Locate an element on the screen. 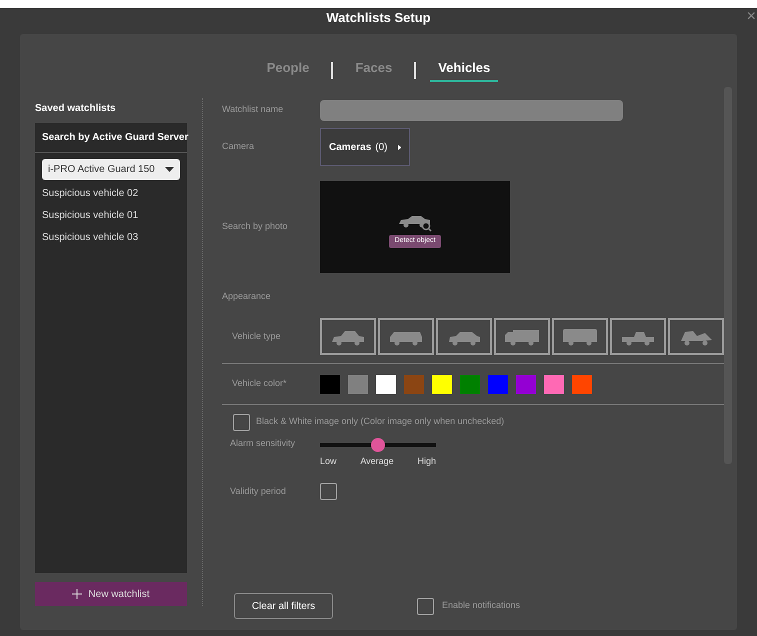 The width and height of the screenshot is (757, 636). slider-tick-label: High is located at coordinates (426, 461).